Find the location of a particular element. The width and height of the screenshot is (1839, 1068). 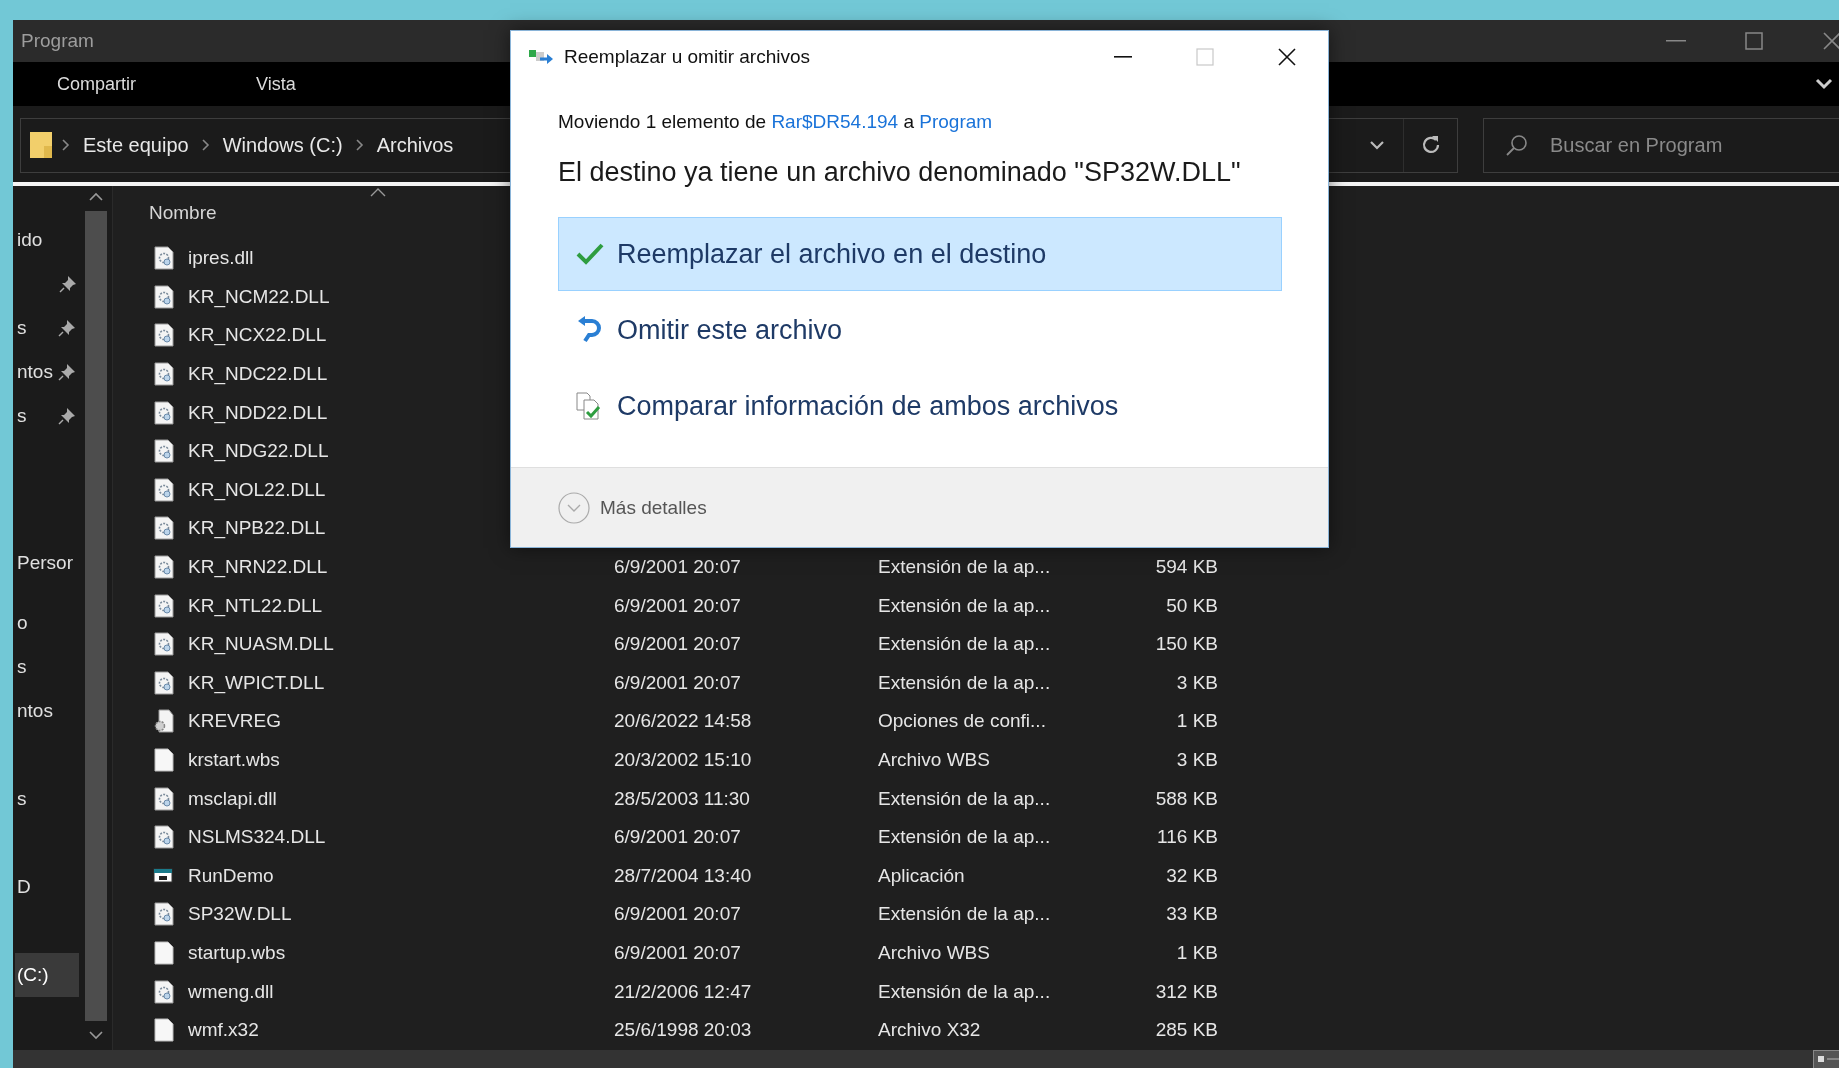

date-cell-text: 28/7/2004 13:40 is located at coordinates (683, 875).